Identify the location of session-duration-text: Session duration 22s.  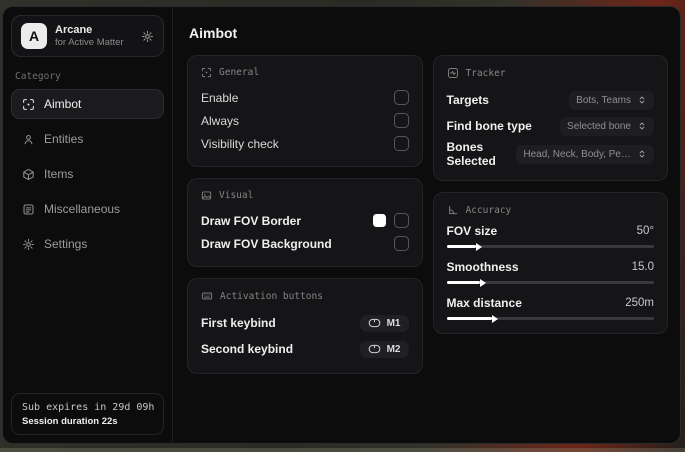
(70, 421).